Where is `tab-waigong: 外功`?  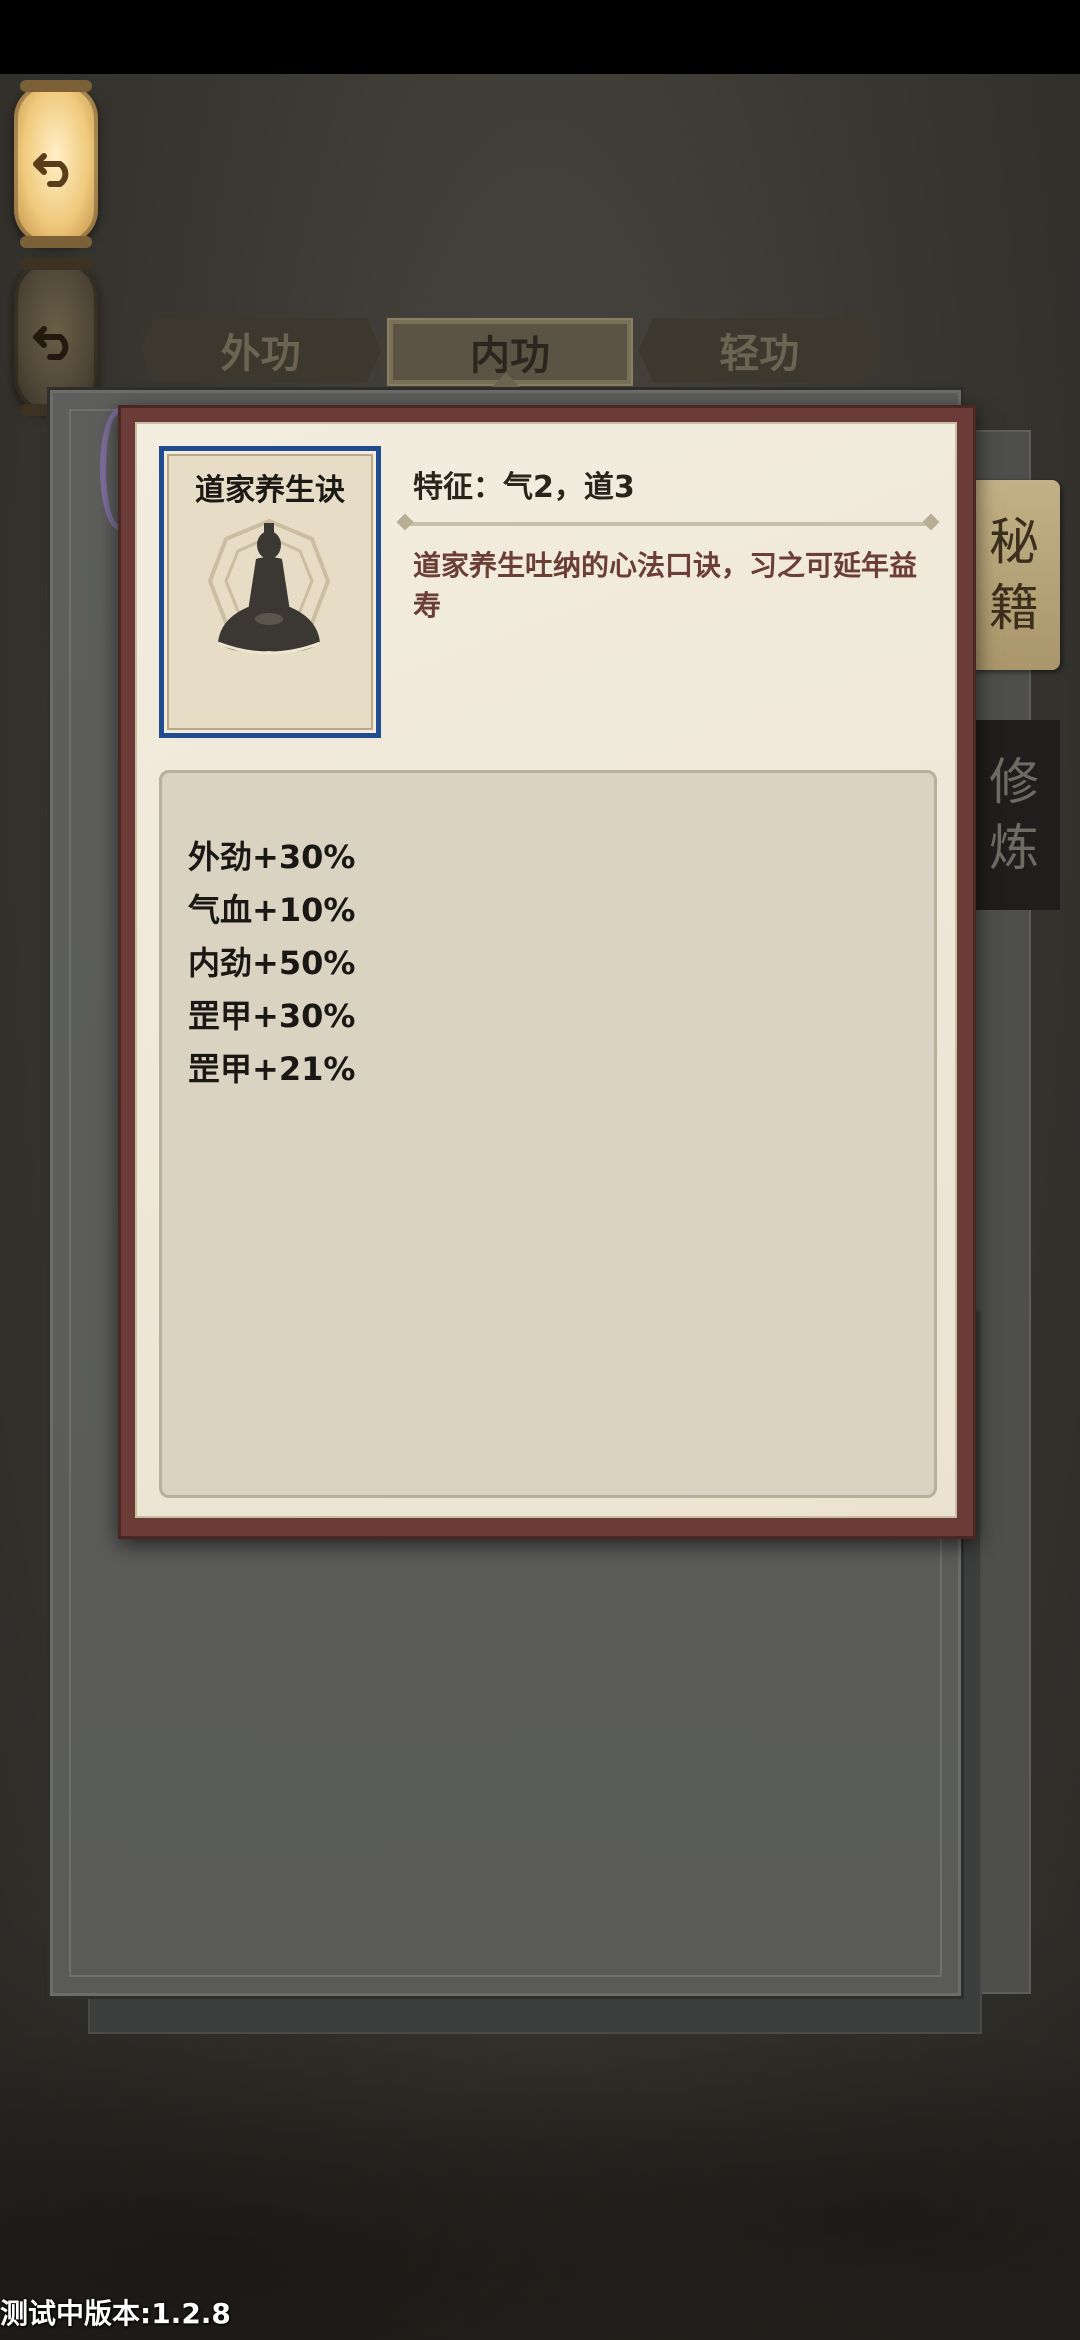
tab-waigong: 外功 is located at coordinates (261, 350).